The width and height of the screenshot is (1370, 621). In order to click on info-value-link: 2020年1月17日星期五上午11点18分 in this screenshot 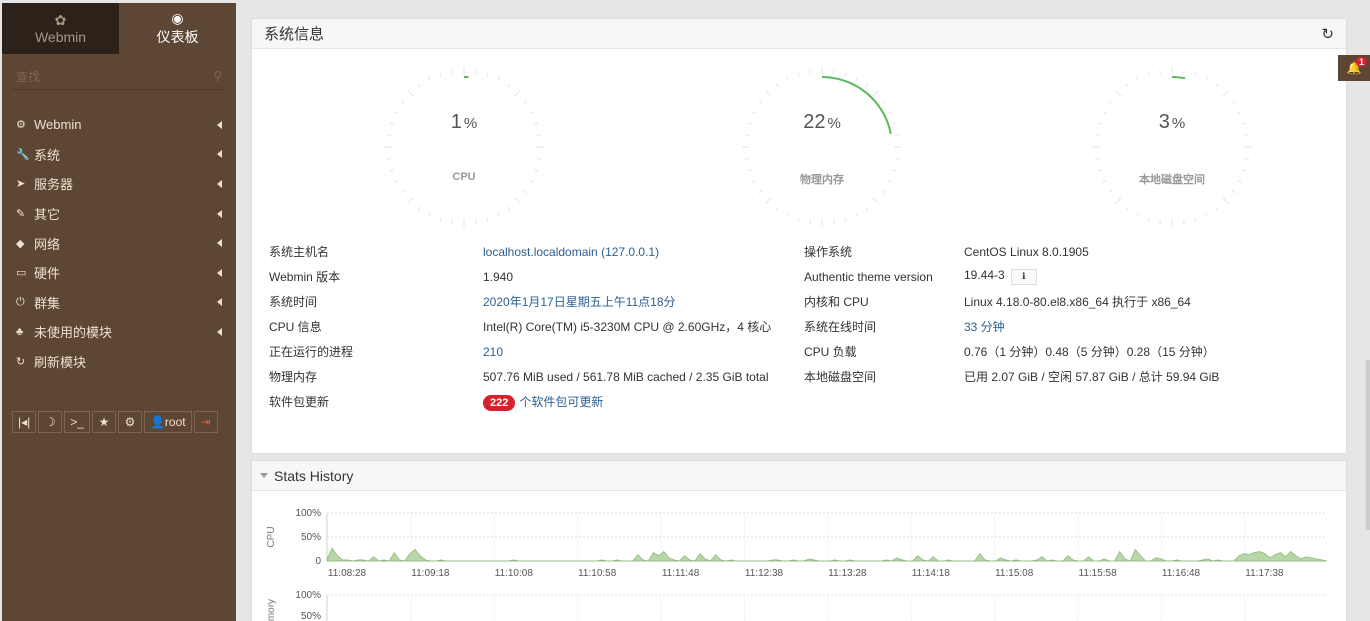, I will do `click(579, 302)`.